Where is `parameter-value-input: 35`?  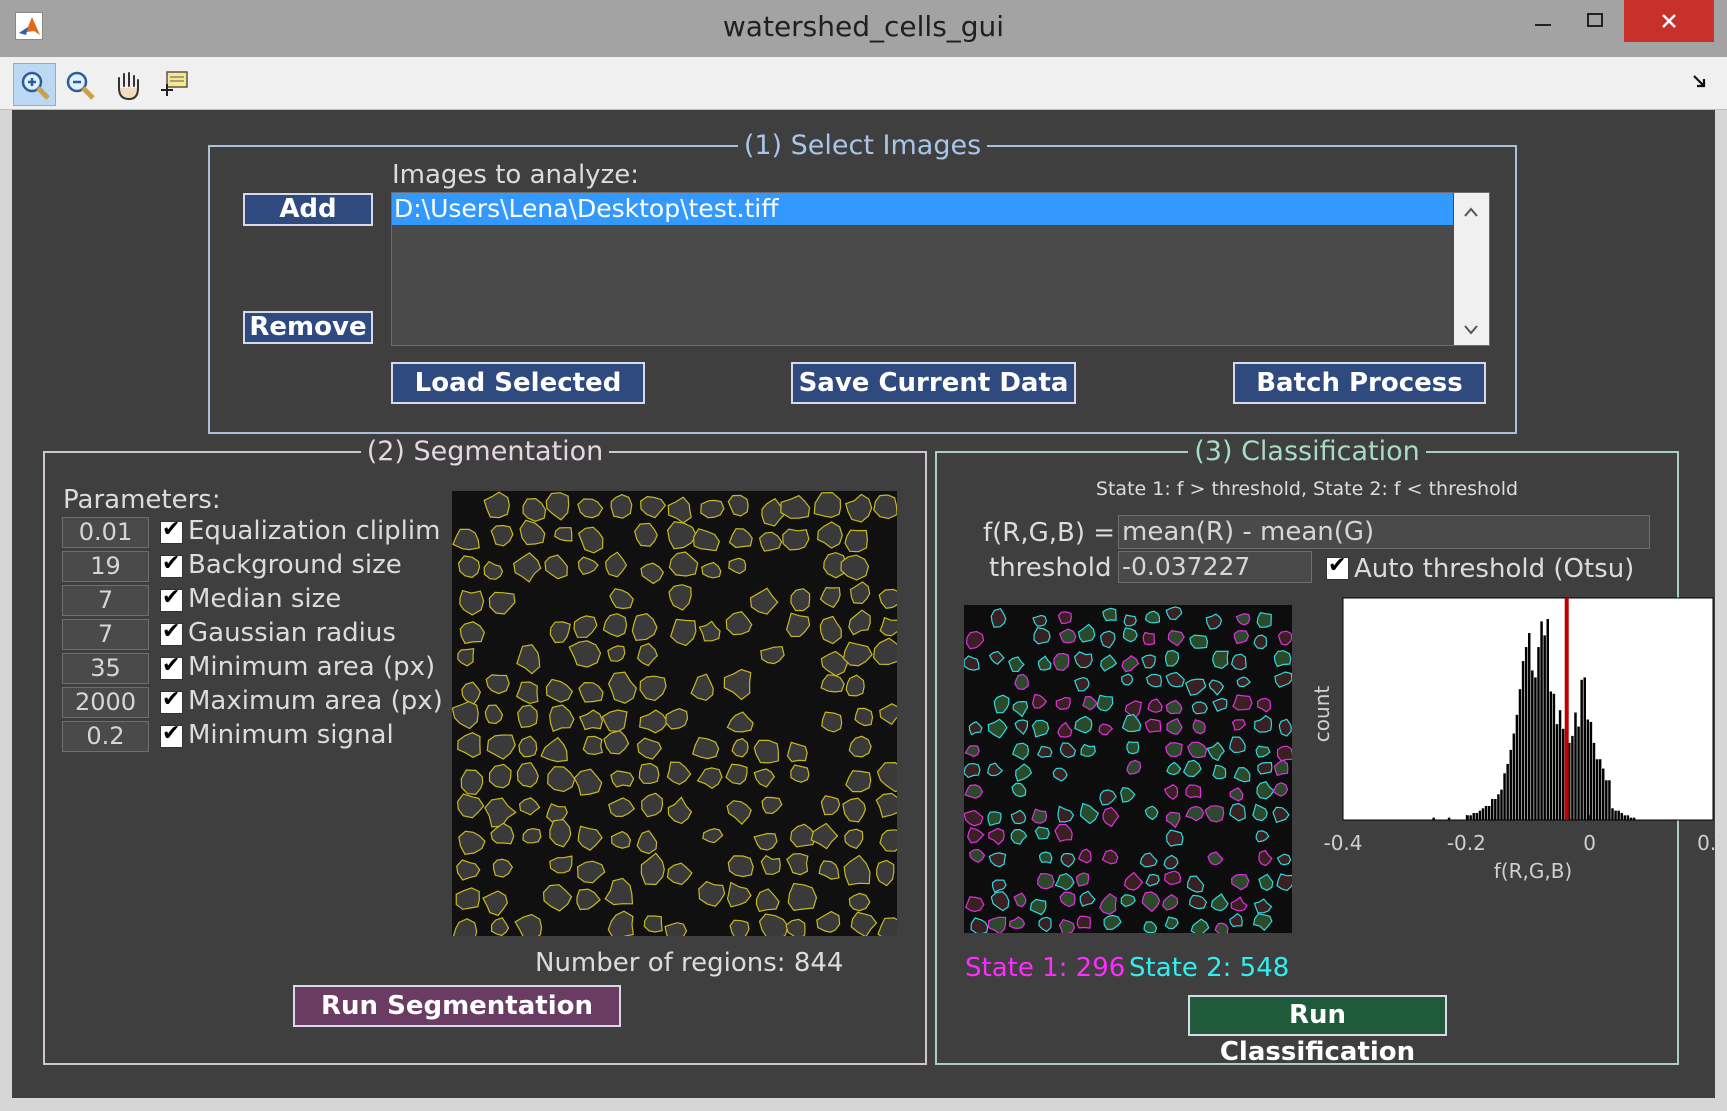
parameter-value-input: 35 is located at coordinates (105, 668).